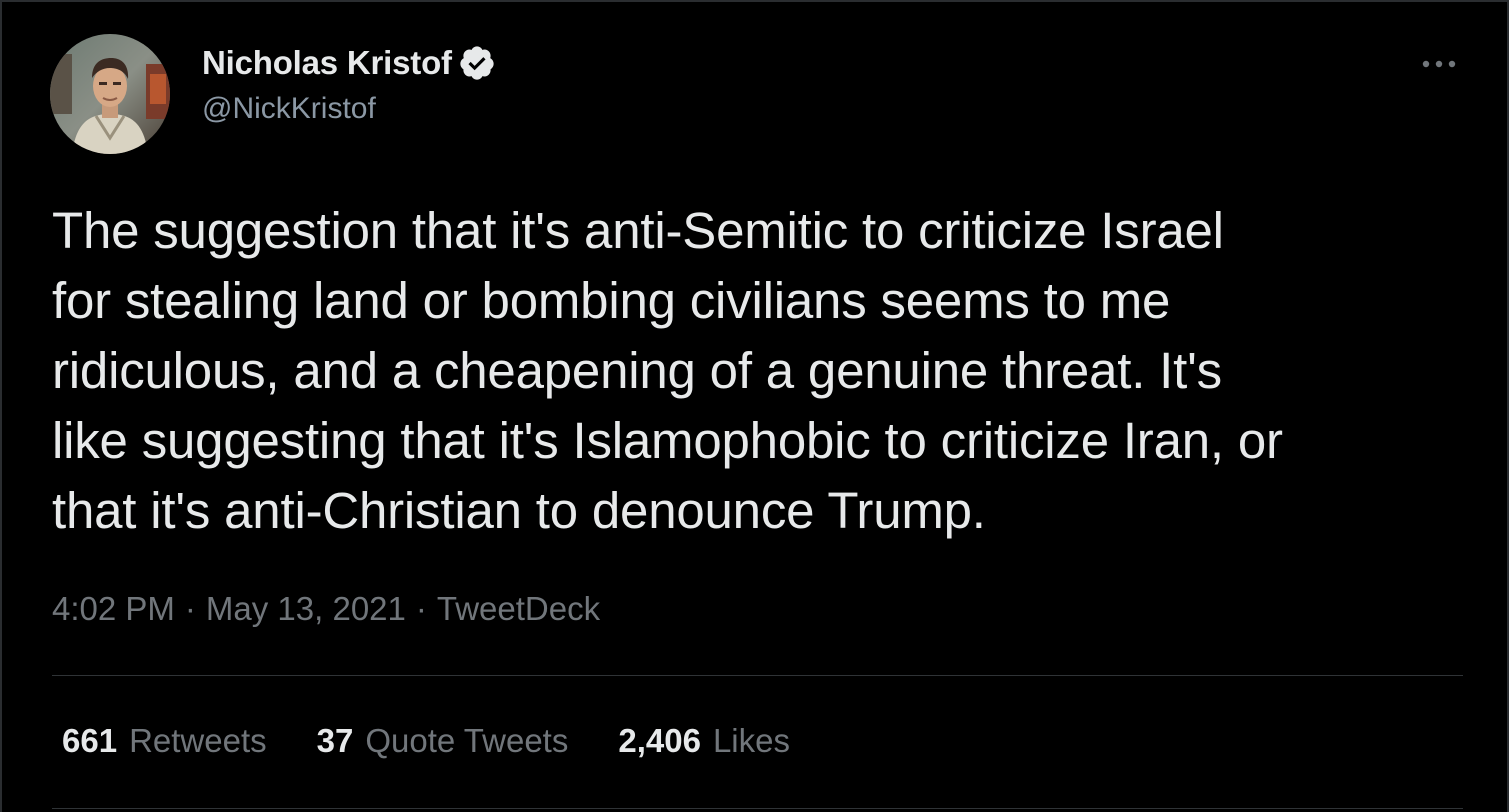 The image size is (1509, 812). I want to click on tweet-time: 4:02 PM, so click(113, 609).